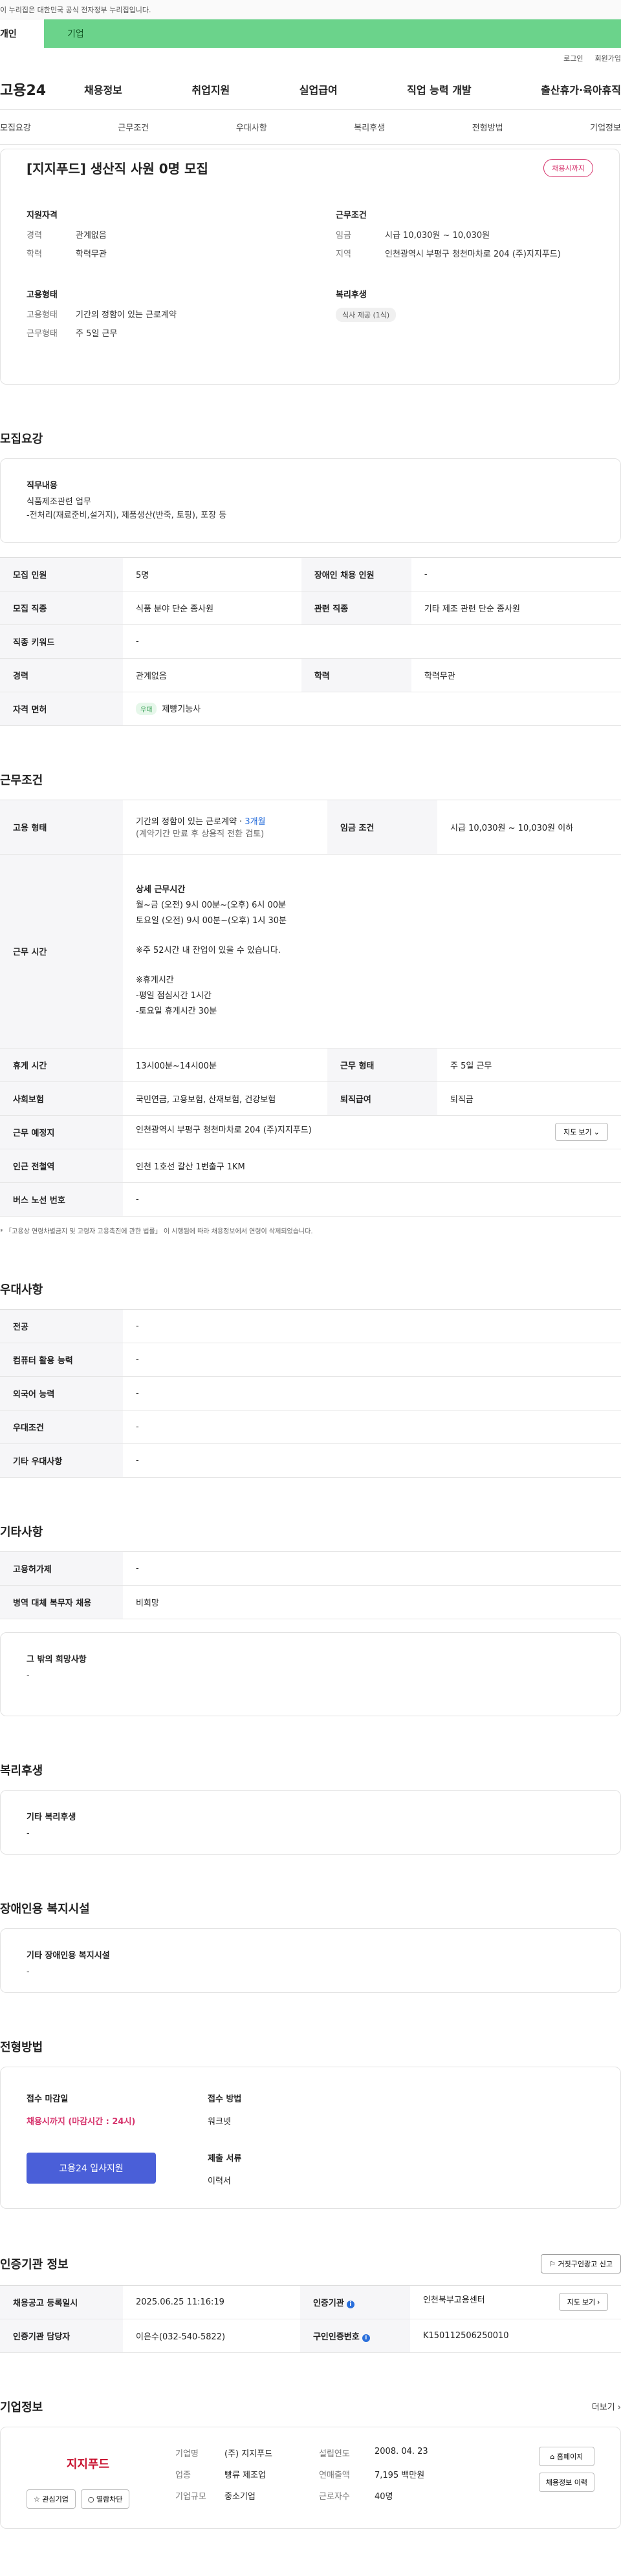  What do you see at coordinates (21, 780) in the screenshot?
I see `section-work-title: 근무조건` at bounding box center [21, 780].